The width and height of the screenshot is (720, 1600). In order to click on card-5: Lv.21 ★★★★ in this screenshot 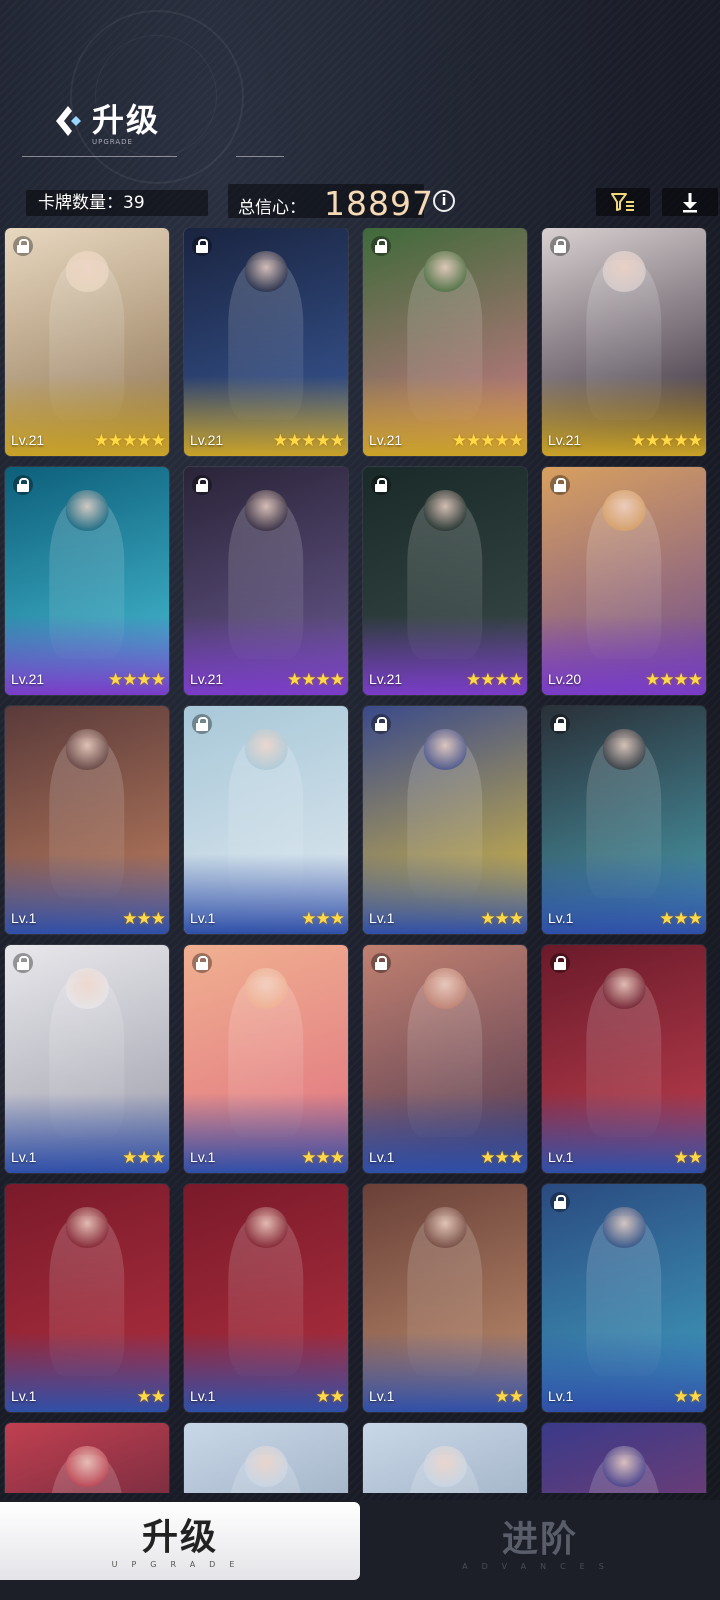, I will do `click(87, 581)`.